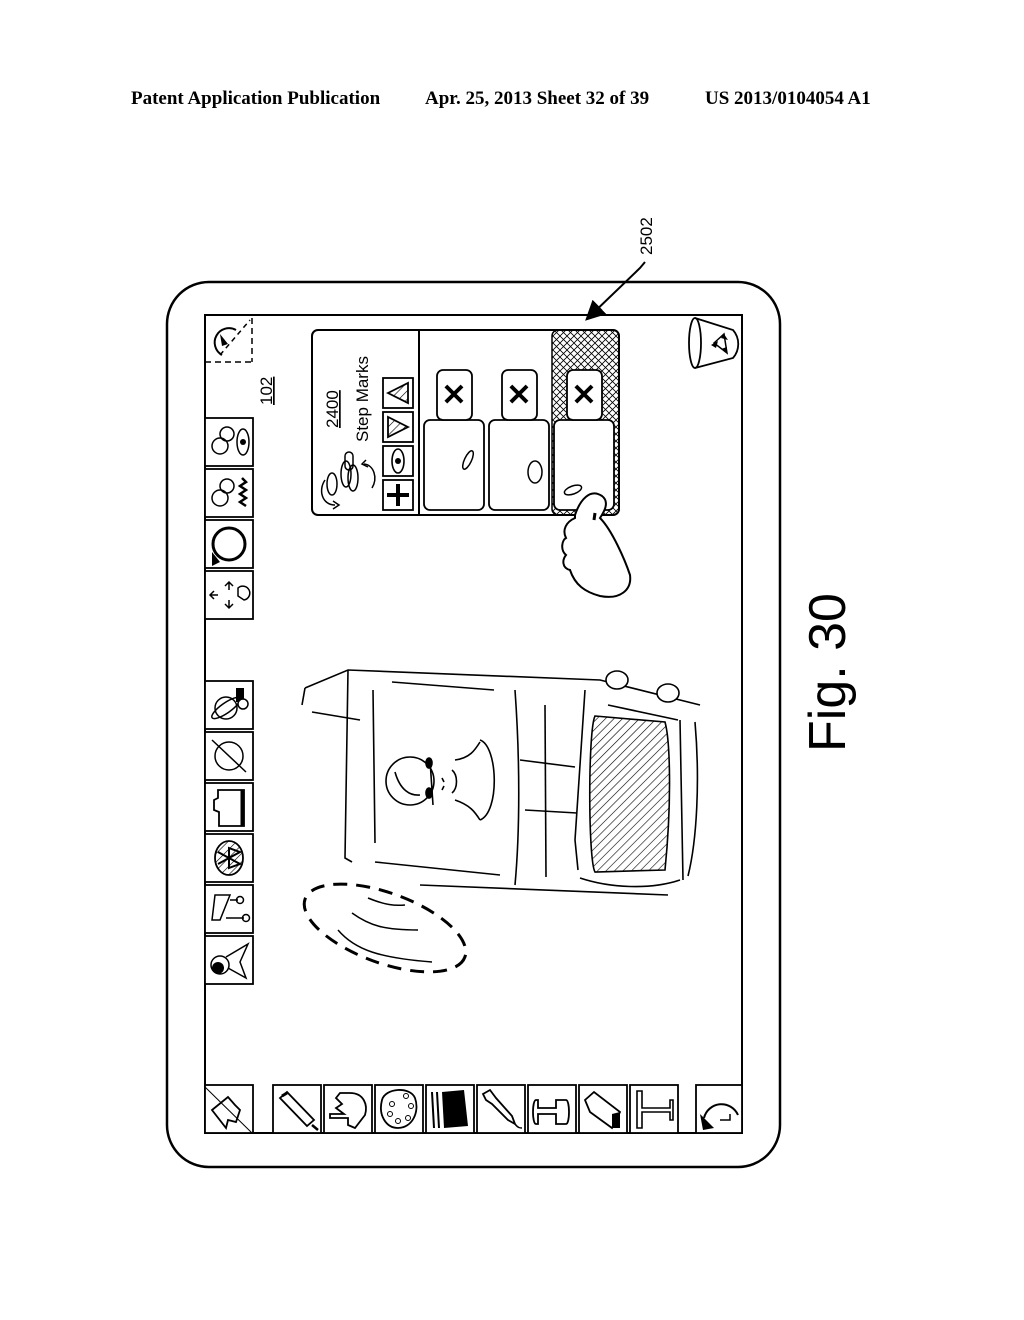  Describe the element at coordinates (398, 461) in the screenshot. I see `visibility-button` at that location.